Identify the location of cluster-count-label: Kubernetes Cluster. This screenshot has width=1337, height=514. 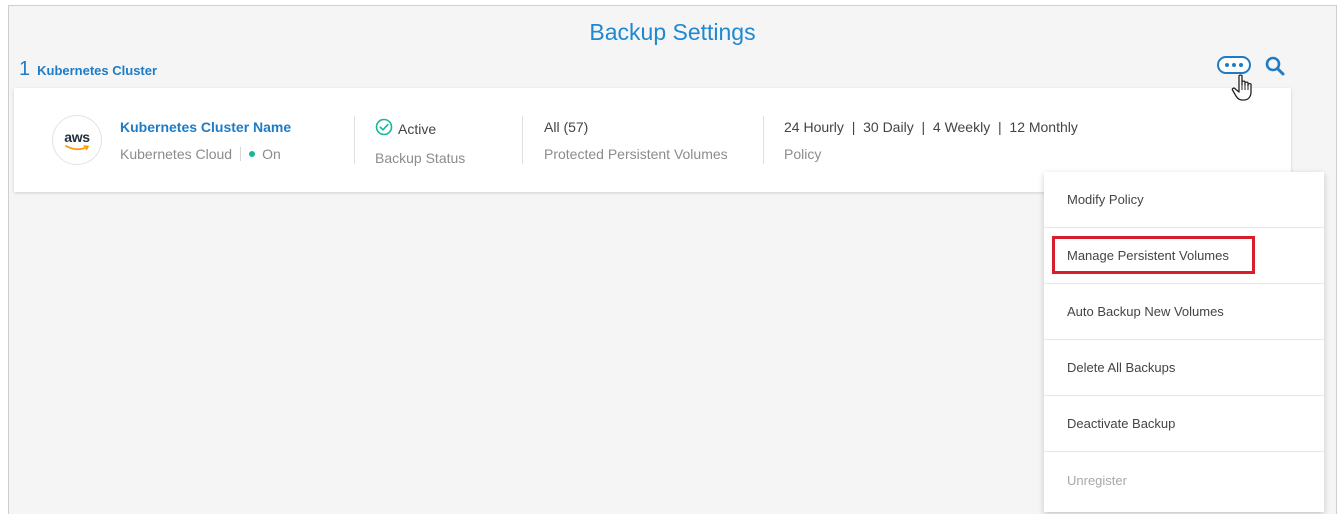
(97, 70).